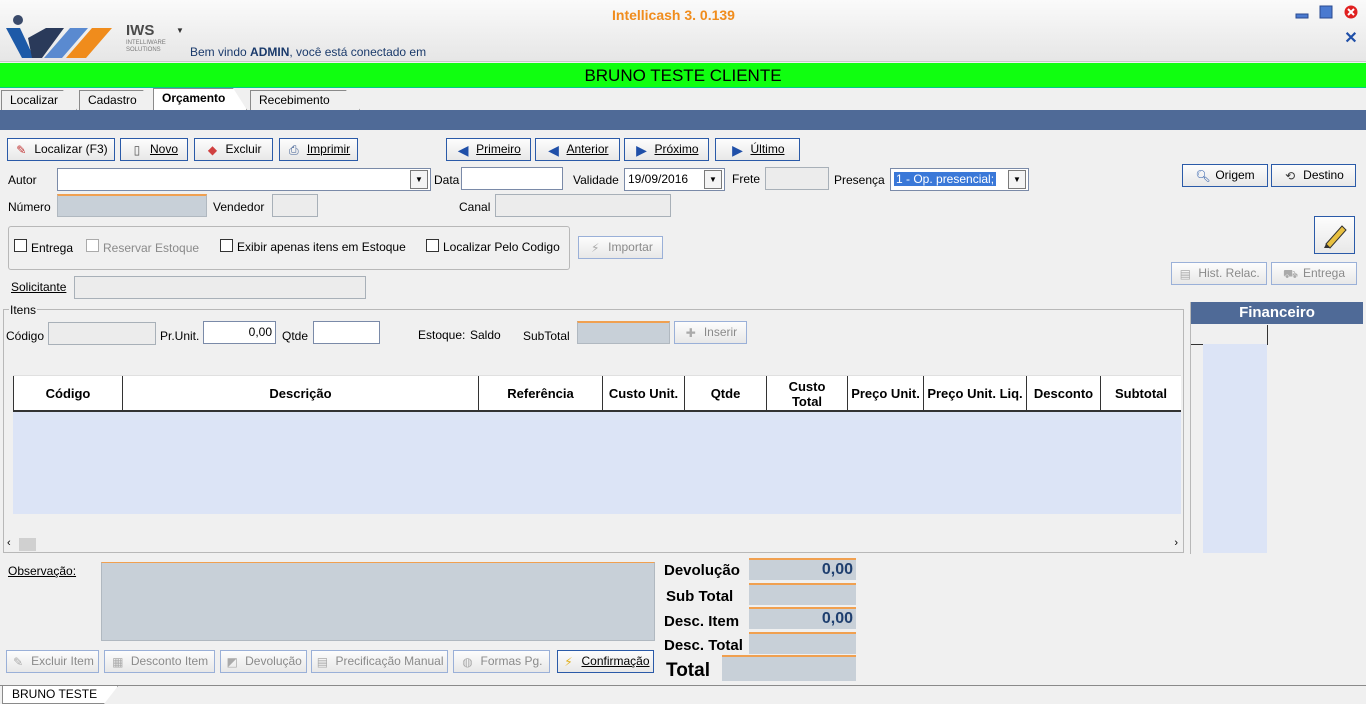  I want to click on codigo-field, so click(102, 333).